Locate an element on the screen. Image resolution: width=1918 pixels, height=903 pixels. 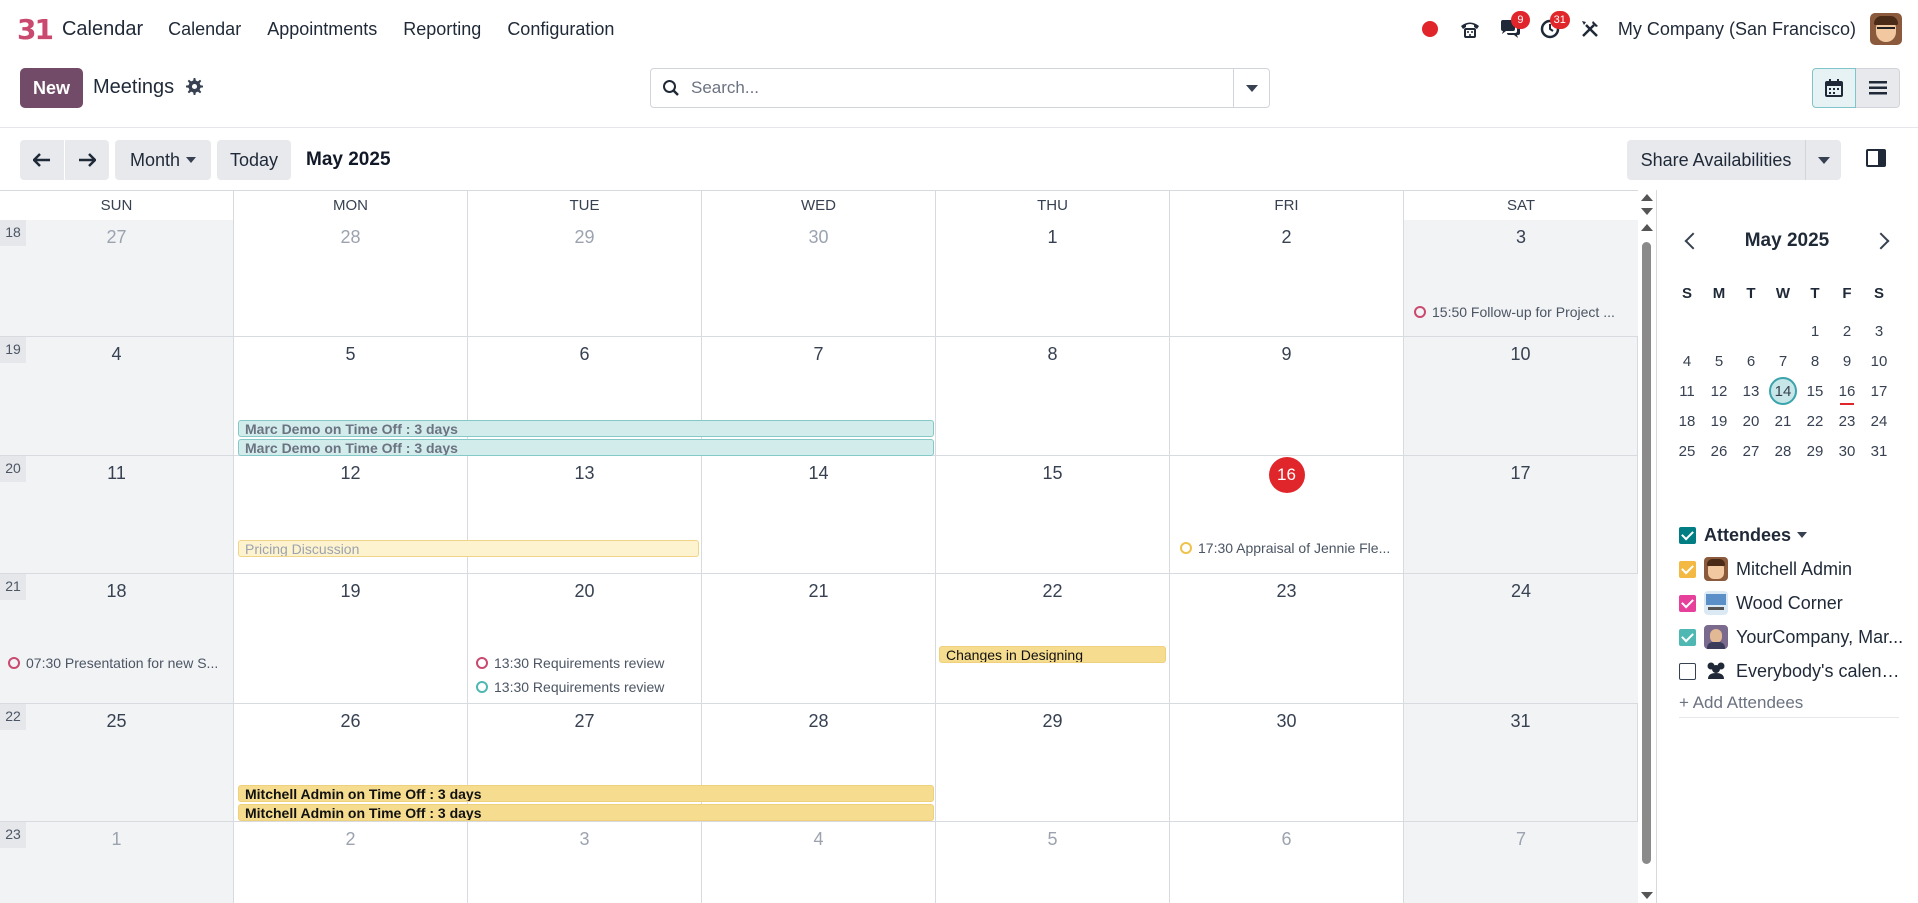
day-cell: 24 is located at coordinates (1521, 638).